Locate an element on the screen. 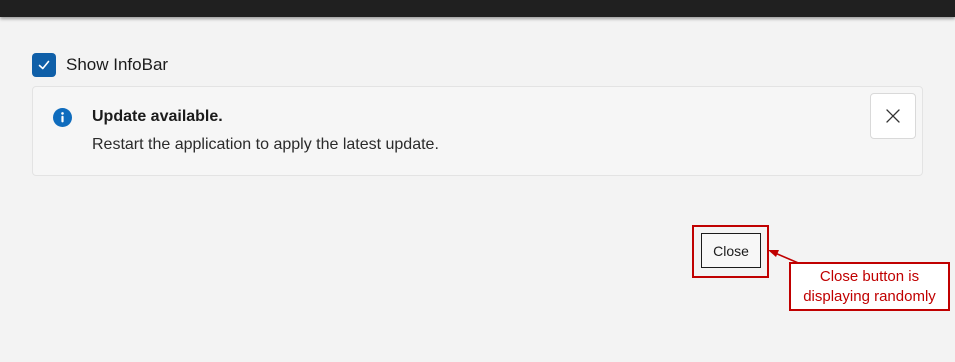 Image resolution: width=955 pixels, height=362 pixels. window-top-strip is located at coordinates (477, 8).